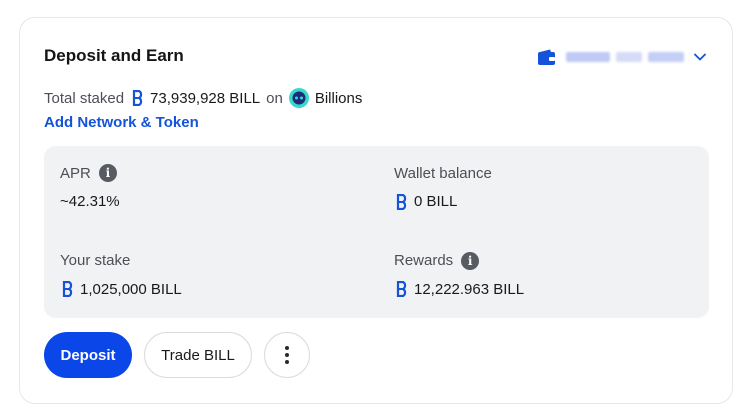  What do you see at coordinates (198, 355) in the screenshot?
I see `trade-bill-button: Trade BILL` at bounding box center [198, 355].